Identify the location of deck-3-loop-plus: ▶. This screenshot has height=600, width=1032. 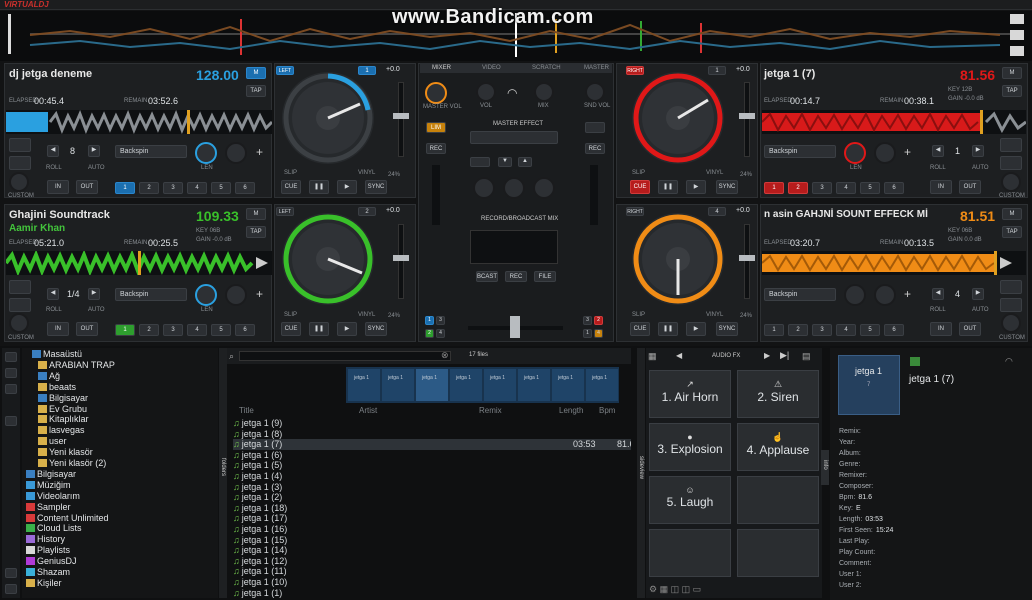
(94, 294).